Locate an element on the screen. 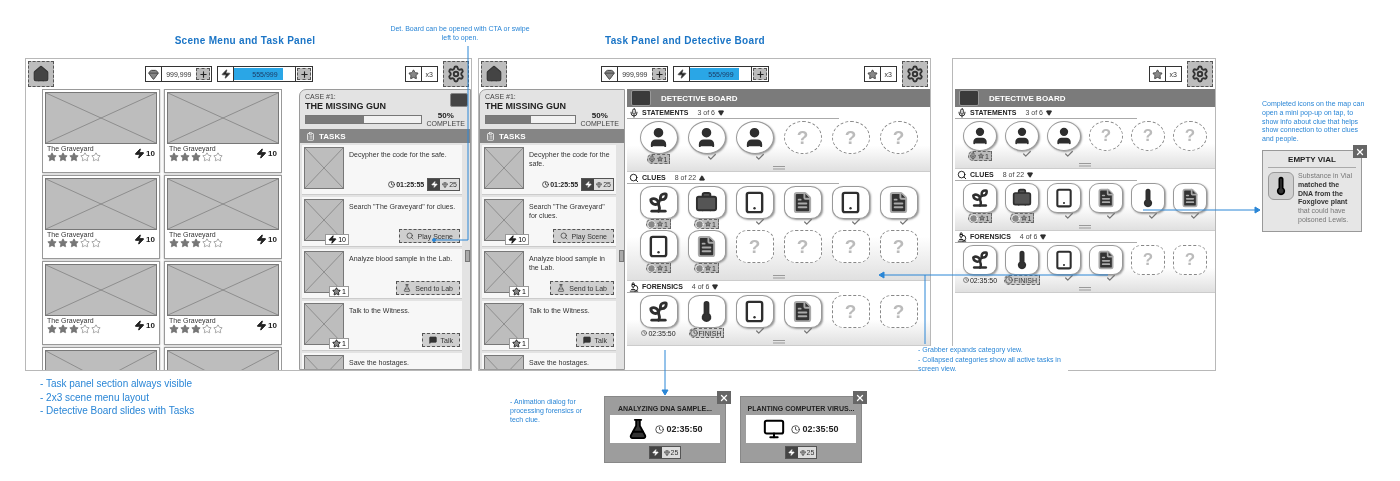 The image size is (1400, 481). document-icon is located at coordinates (898, 202).